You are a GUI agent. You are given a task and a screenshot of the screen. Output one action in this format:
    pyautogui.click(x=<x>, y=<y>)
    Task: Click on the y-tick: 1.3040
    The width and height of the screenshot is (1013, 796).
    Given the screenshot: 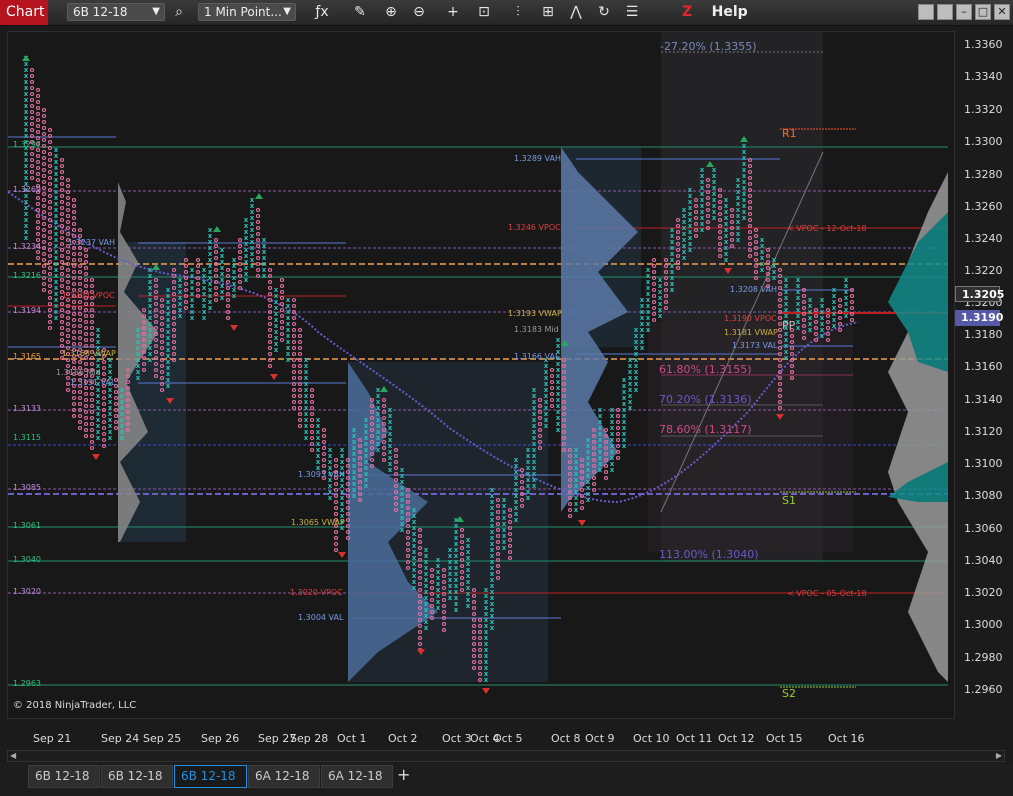 What is the action you would take?
    pyautogui.click(x=983, y=560)
    